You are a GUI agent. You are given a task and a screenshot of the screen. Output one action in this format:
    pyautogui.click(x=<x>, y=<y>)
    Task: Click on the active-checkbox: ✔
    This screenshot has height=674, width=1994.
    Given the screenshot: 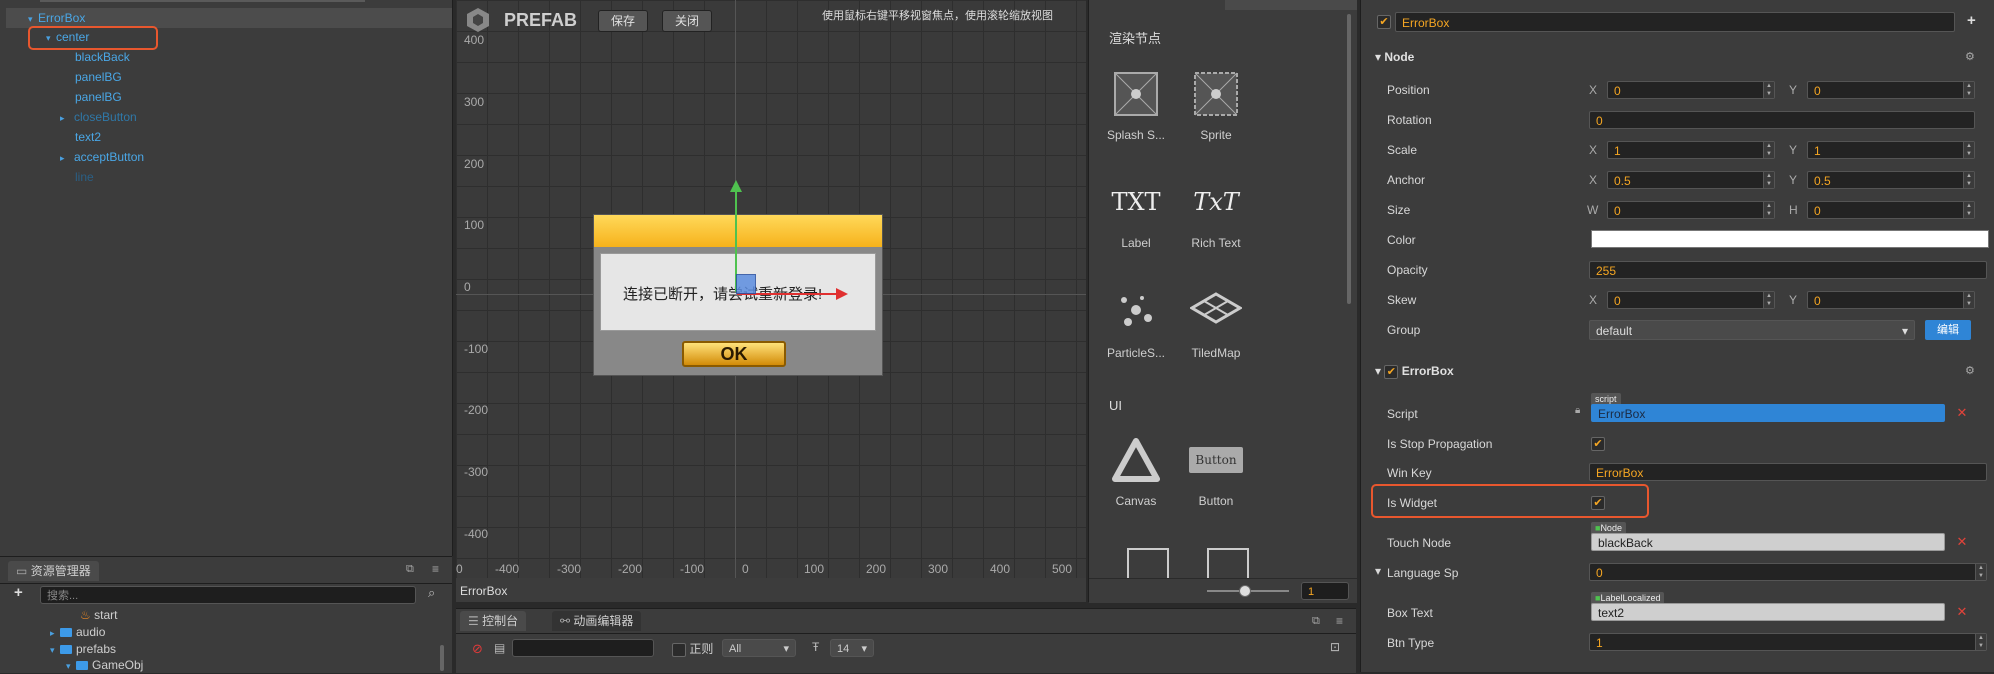 What is the action you would take?
    pyautogui.click(x=1384, y=21)
    